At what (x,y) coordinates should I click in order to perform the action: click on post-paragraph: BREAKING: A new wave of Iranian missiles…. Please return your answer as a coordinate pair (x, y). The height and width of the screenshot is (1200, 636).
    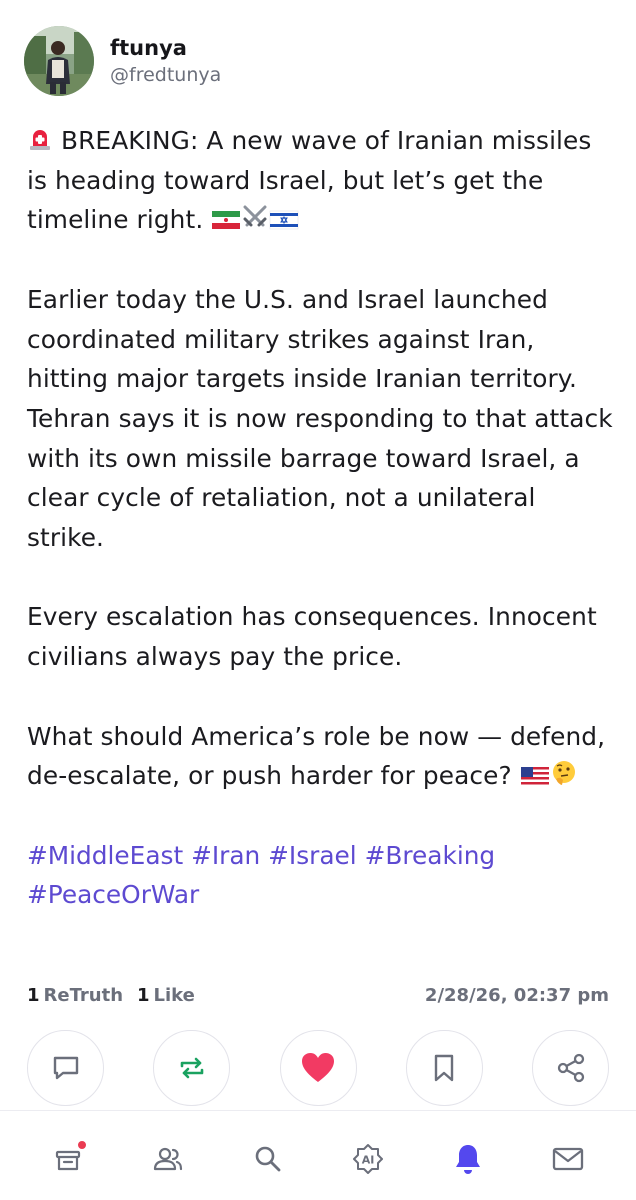
    Looking at the image, I should click on (322, 180).